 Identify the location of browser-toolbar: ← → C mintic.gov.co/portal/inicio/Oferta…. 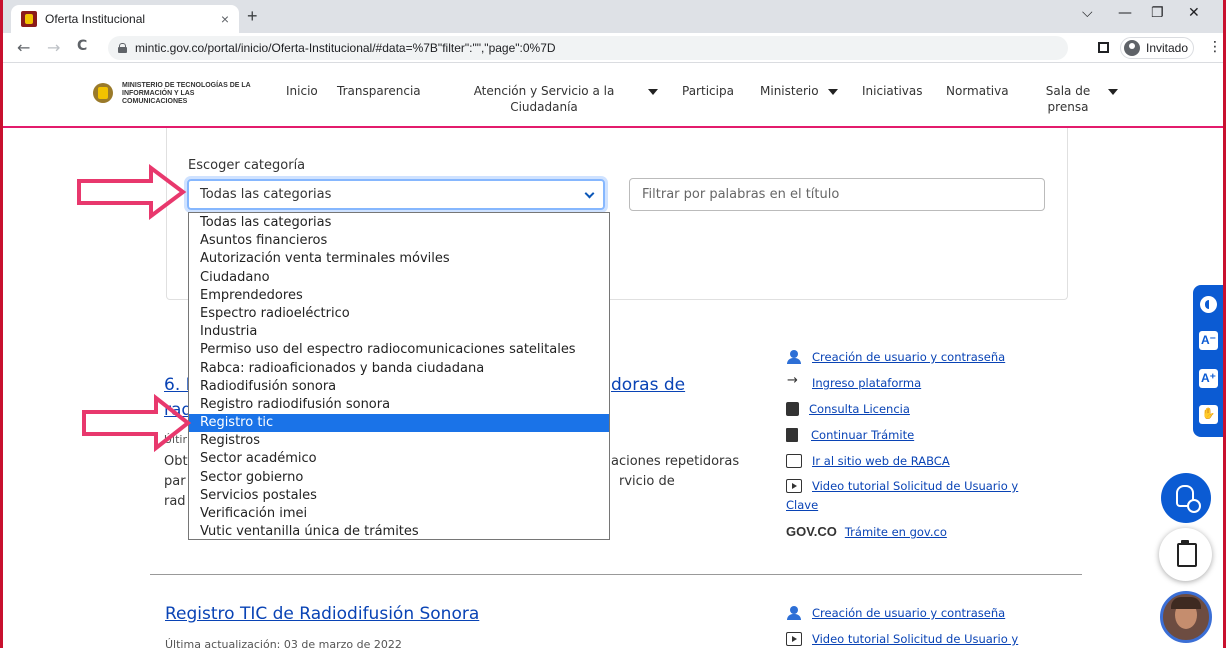
(613, 48).